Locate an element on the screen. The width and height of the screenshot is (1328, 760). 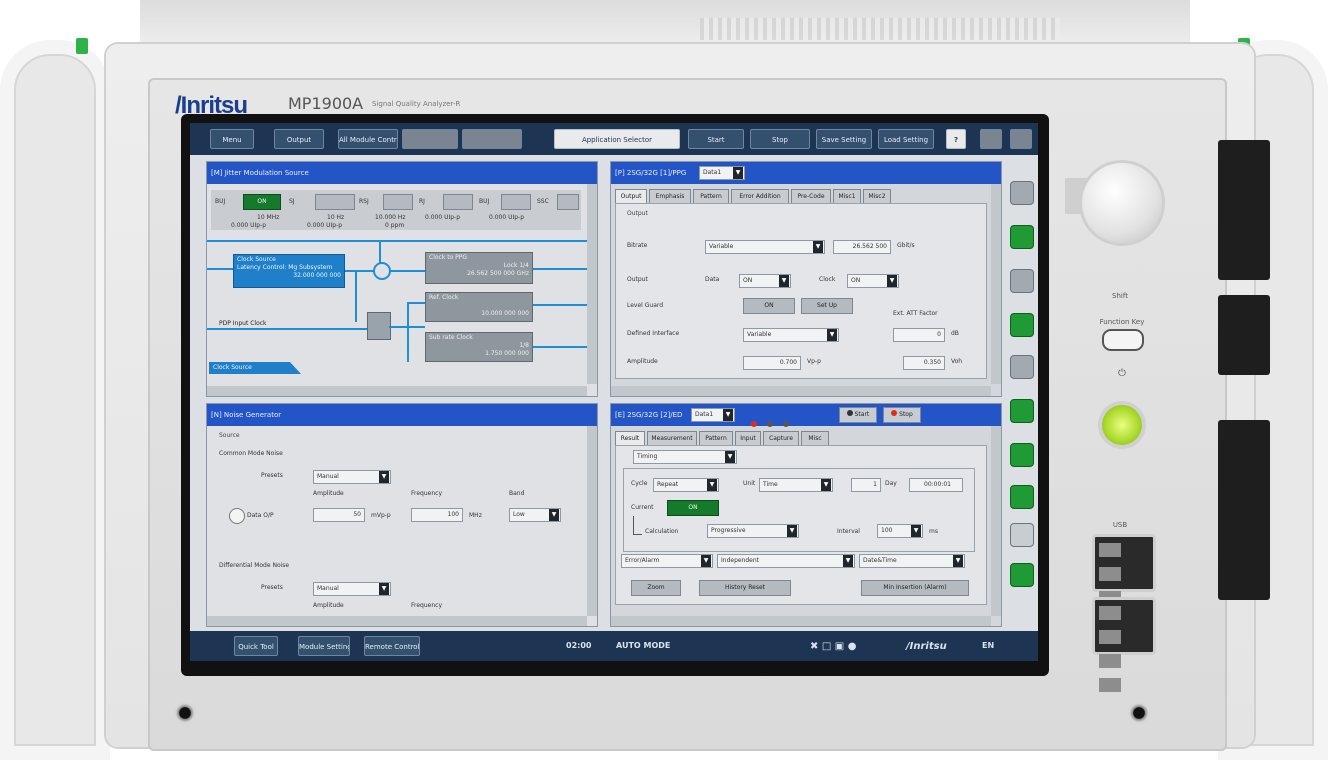
quick-tool-button: Quick Tool is located at coordinates (256, 646).